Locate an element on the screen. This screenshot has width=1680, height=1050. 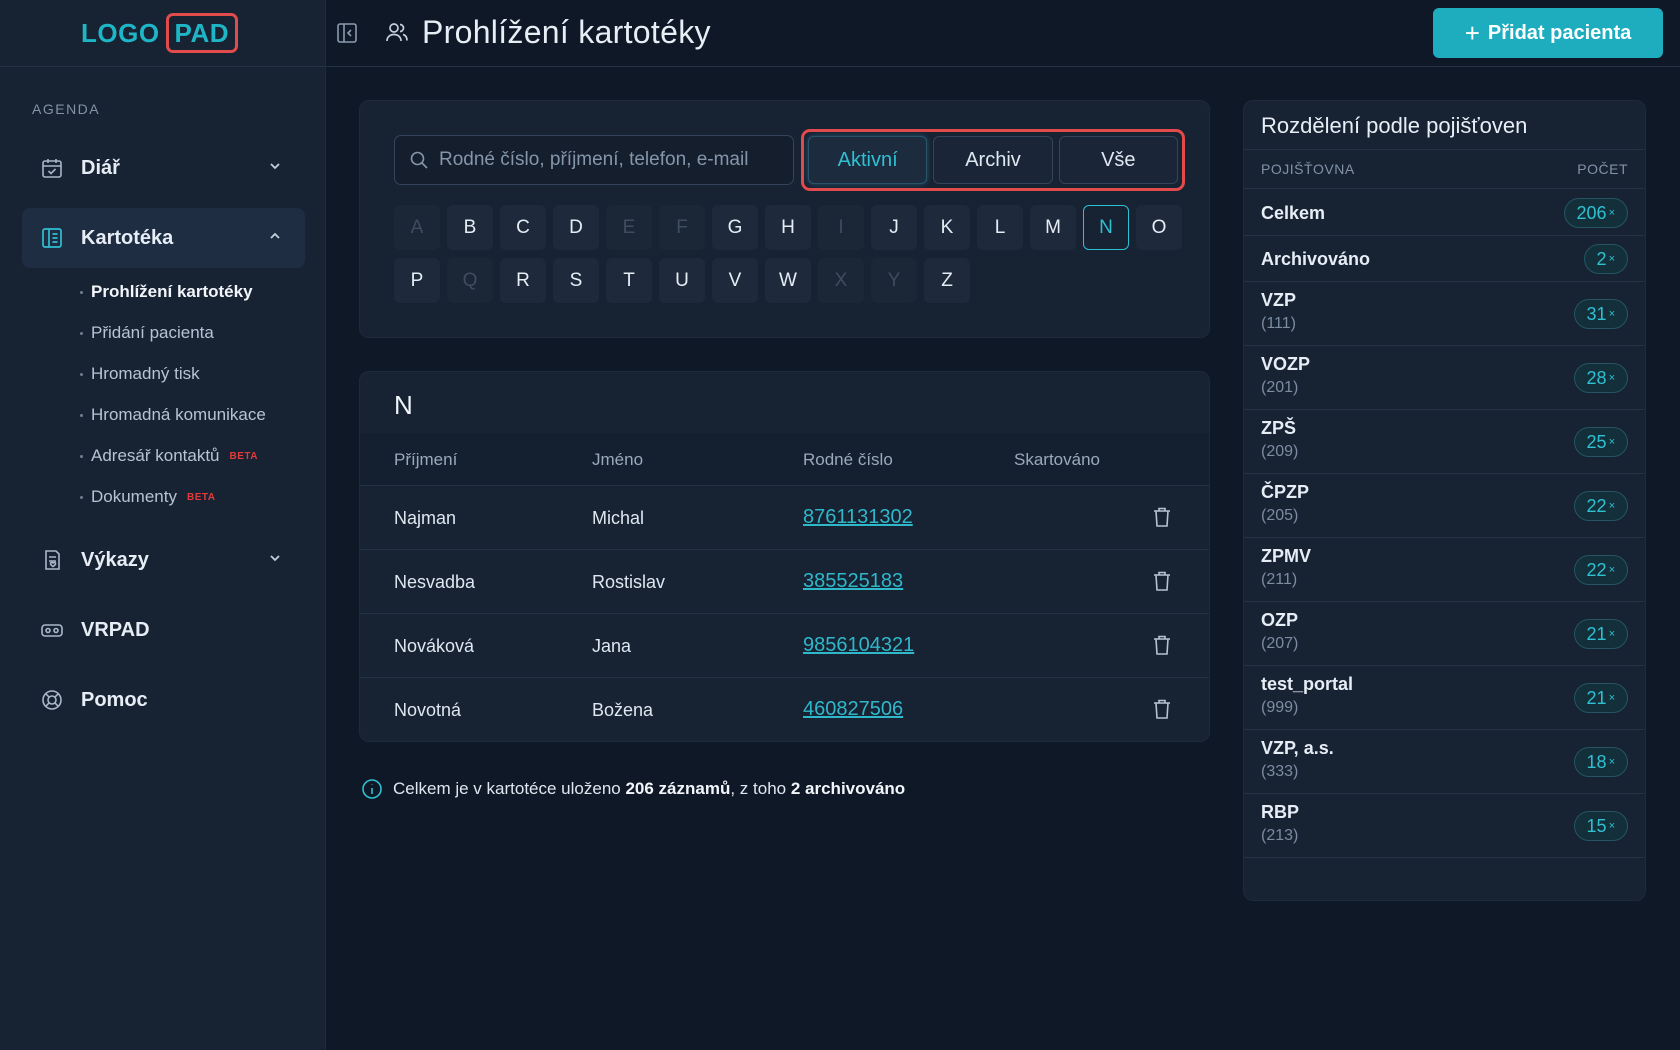
sidebar-item-vrpad: VRPAD is located at coordinates (163, 630).